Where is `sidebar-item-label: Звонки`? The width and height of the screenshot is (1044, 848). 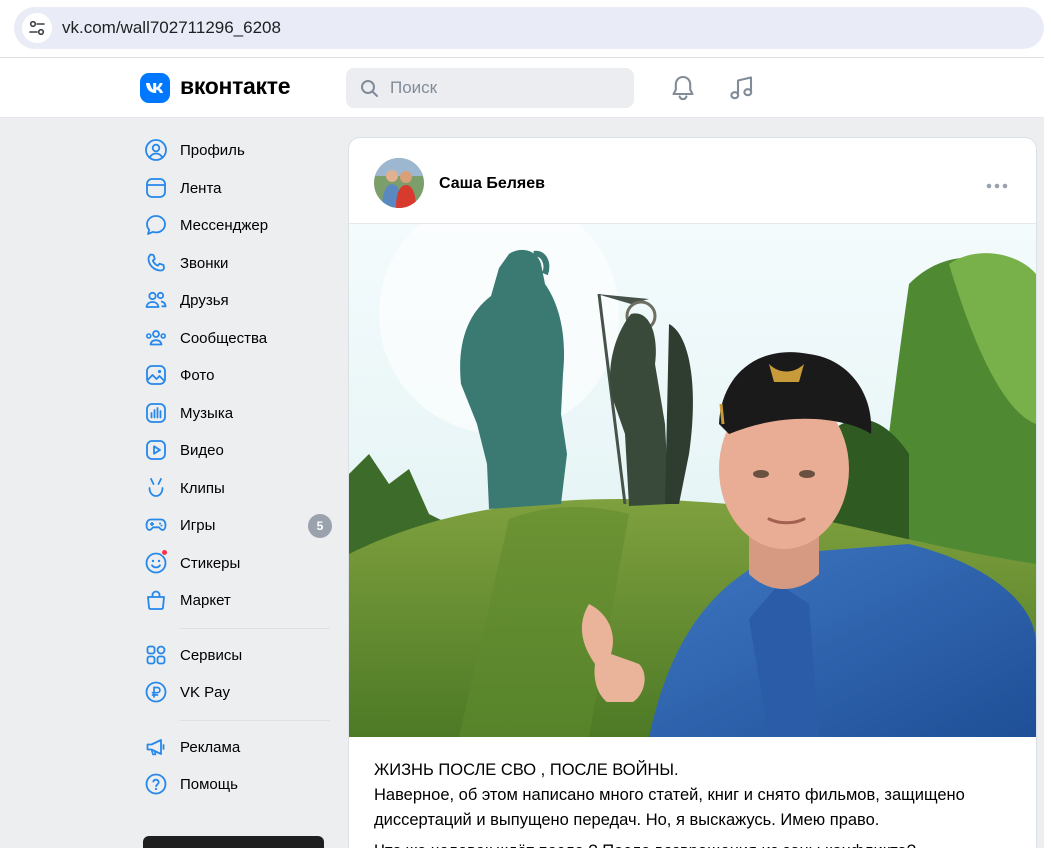 sidebar-item-label: Звонки is located at coordinates (204, 263).